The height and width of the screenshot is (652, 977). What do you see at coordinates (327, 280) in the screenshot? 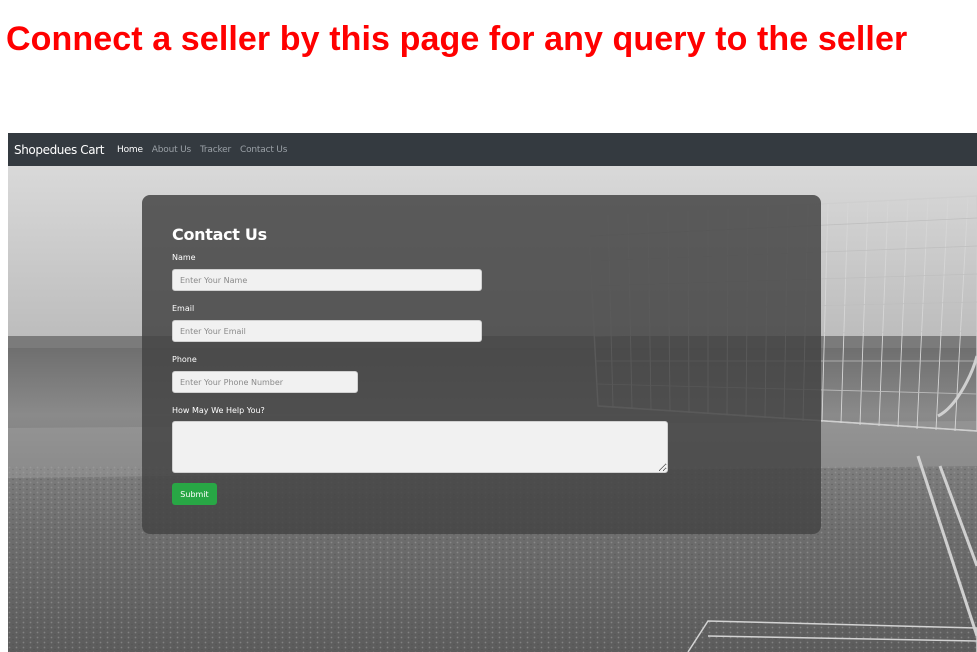
I see `name-input` at bounding box center [327, 280].